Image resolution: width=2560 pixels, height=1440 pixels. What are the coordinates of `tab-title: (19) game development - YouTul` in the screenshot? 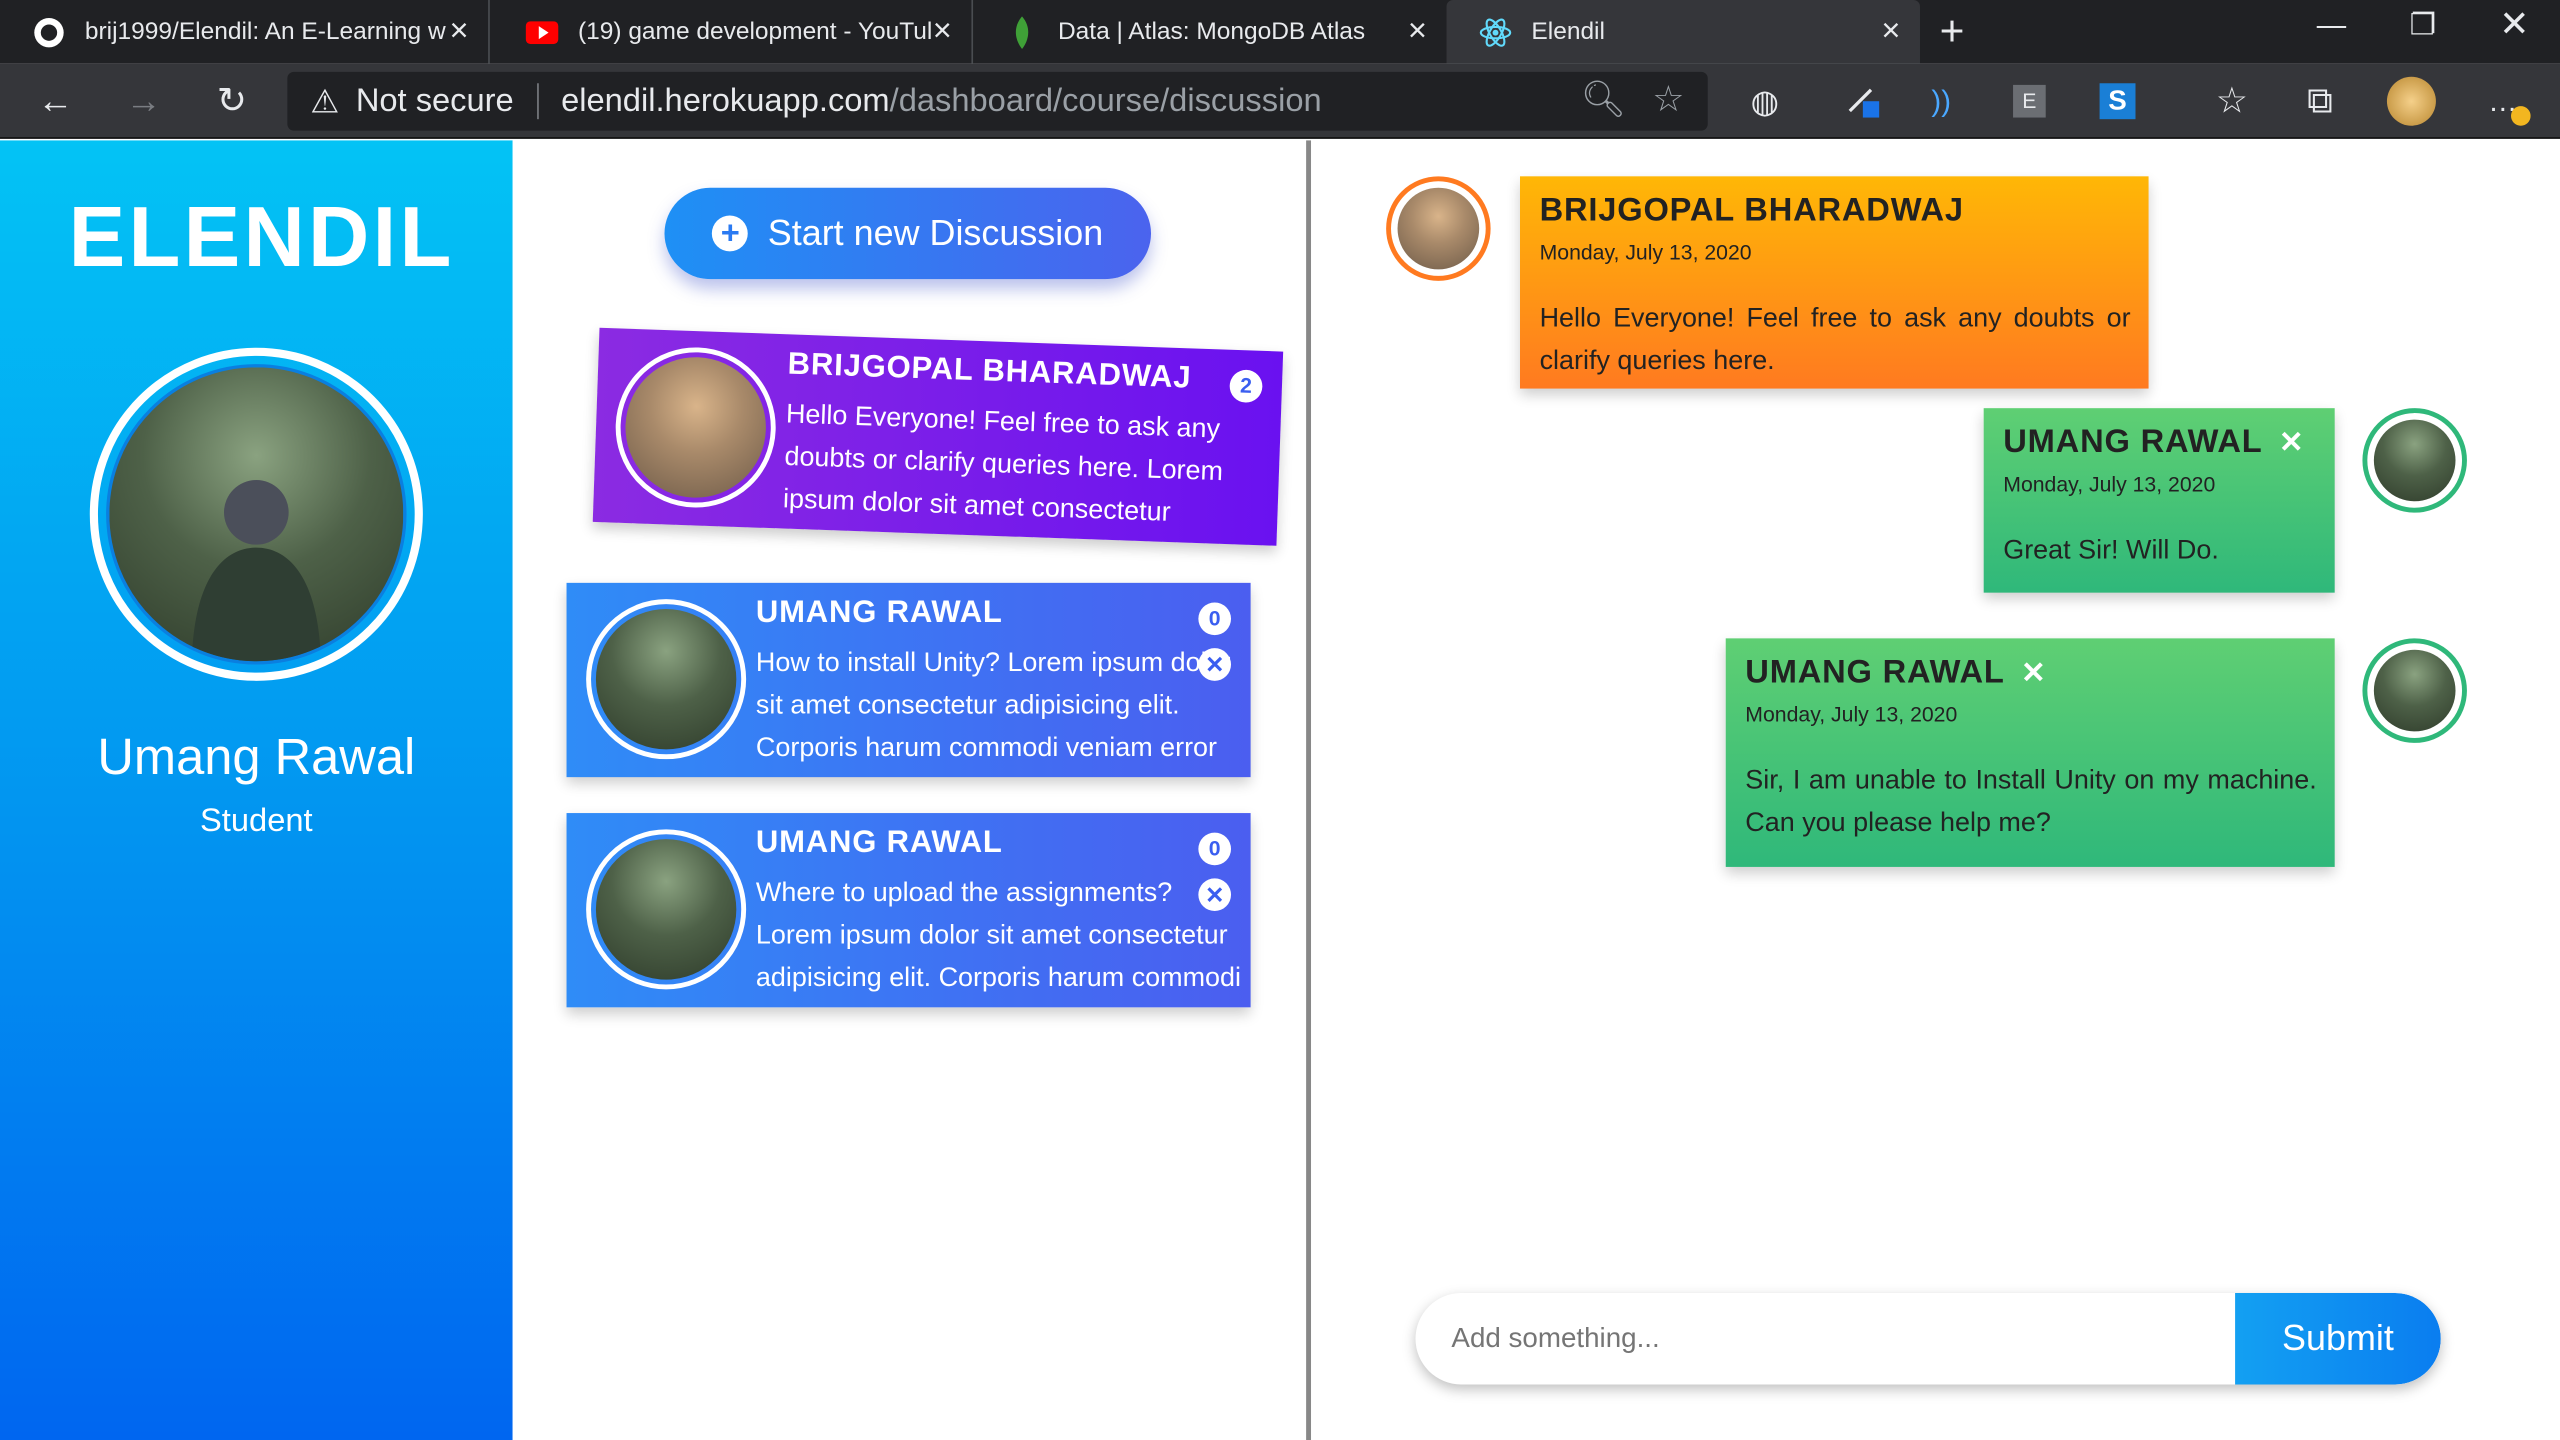 It's located at (755, 31).